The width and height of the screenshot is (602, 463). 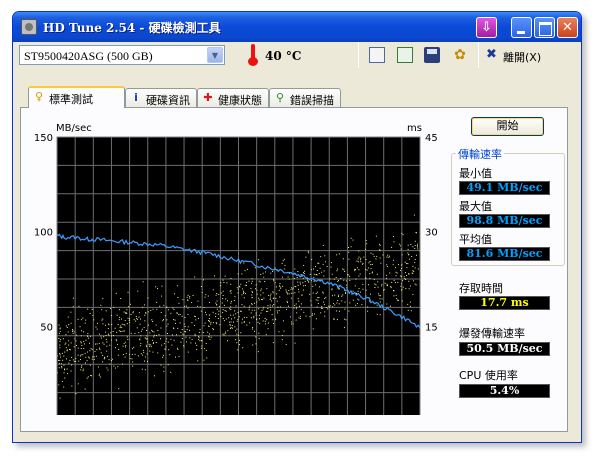 I want to click on options-icon: ✿, so click(x=460, y=55).